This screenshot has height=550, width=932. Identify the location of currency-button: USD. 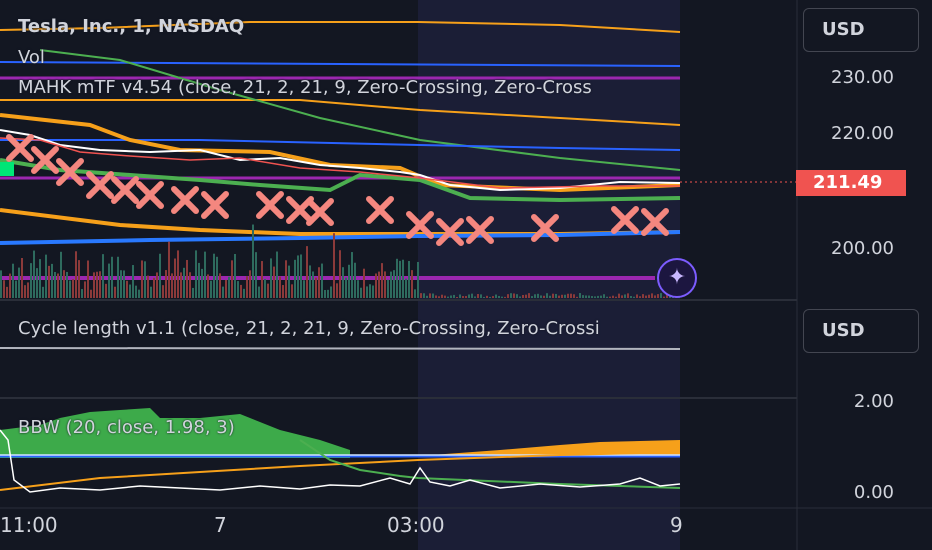
(861, 30).